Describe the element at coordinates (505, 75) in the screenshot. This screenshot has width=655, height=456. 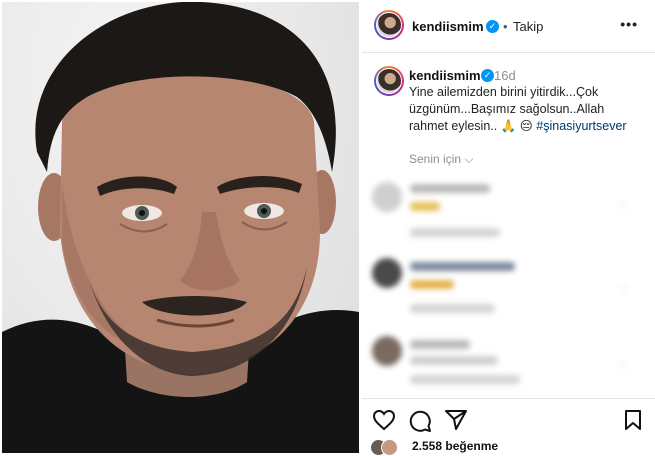
I see `post-time: 16d` at that location.